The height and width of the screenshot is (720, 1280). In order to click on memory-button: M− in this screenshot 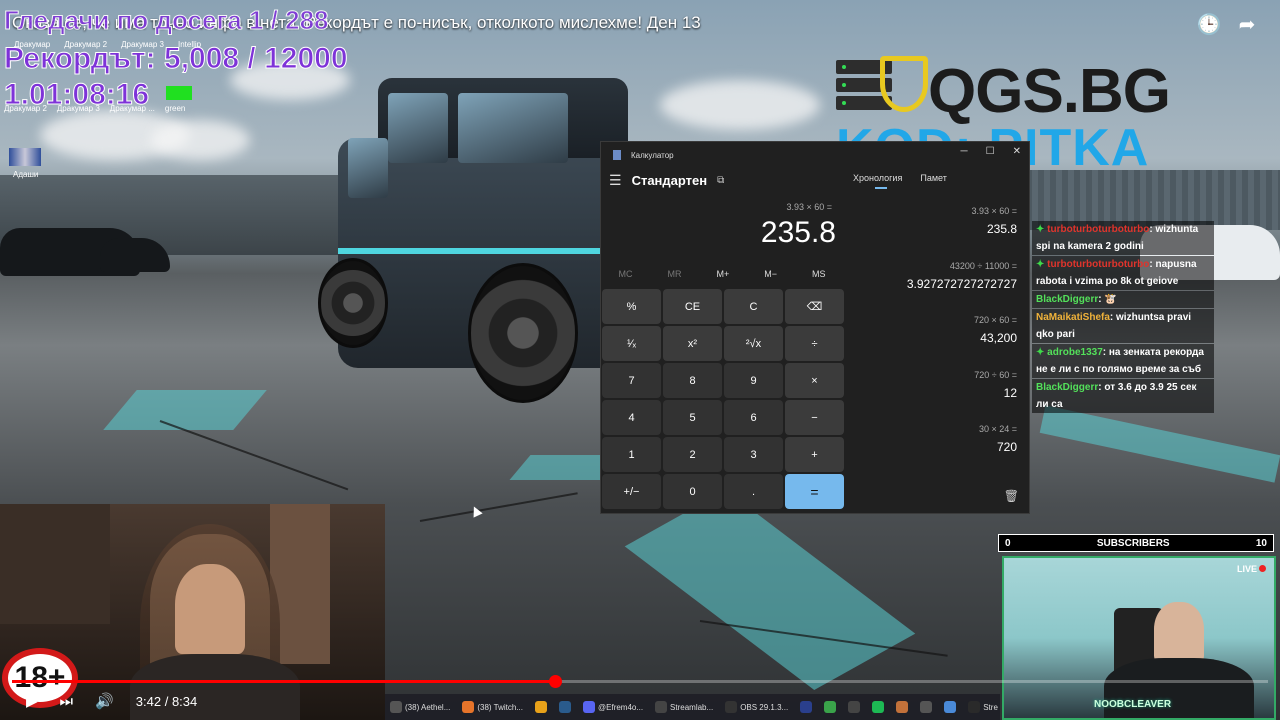, I will do `click(770, 274)`.